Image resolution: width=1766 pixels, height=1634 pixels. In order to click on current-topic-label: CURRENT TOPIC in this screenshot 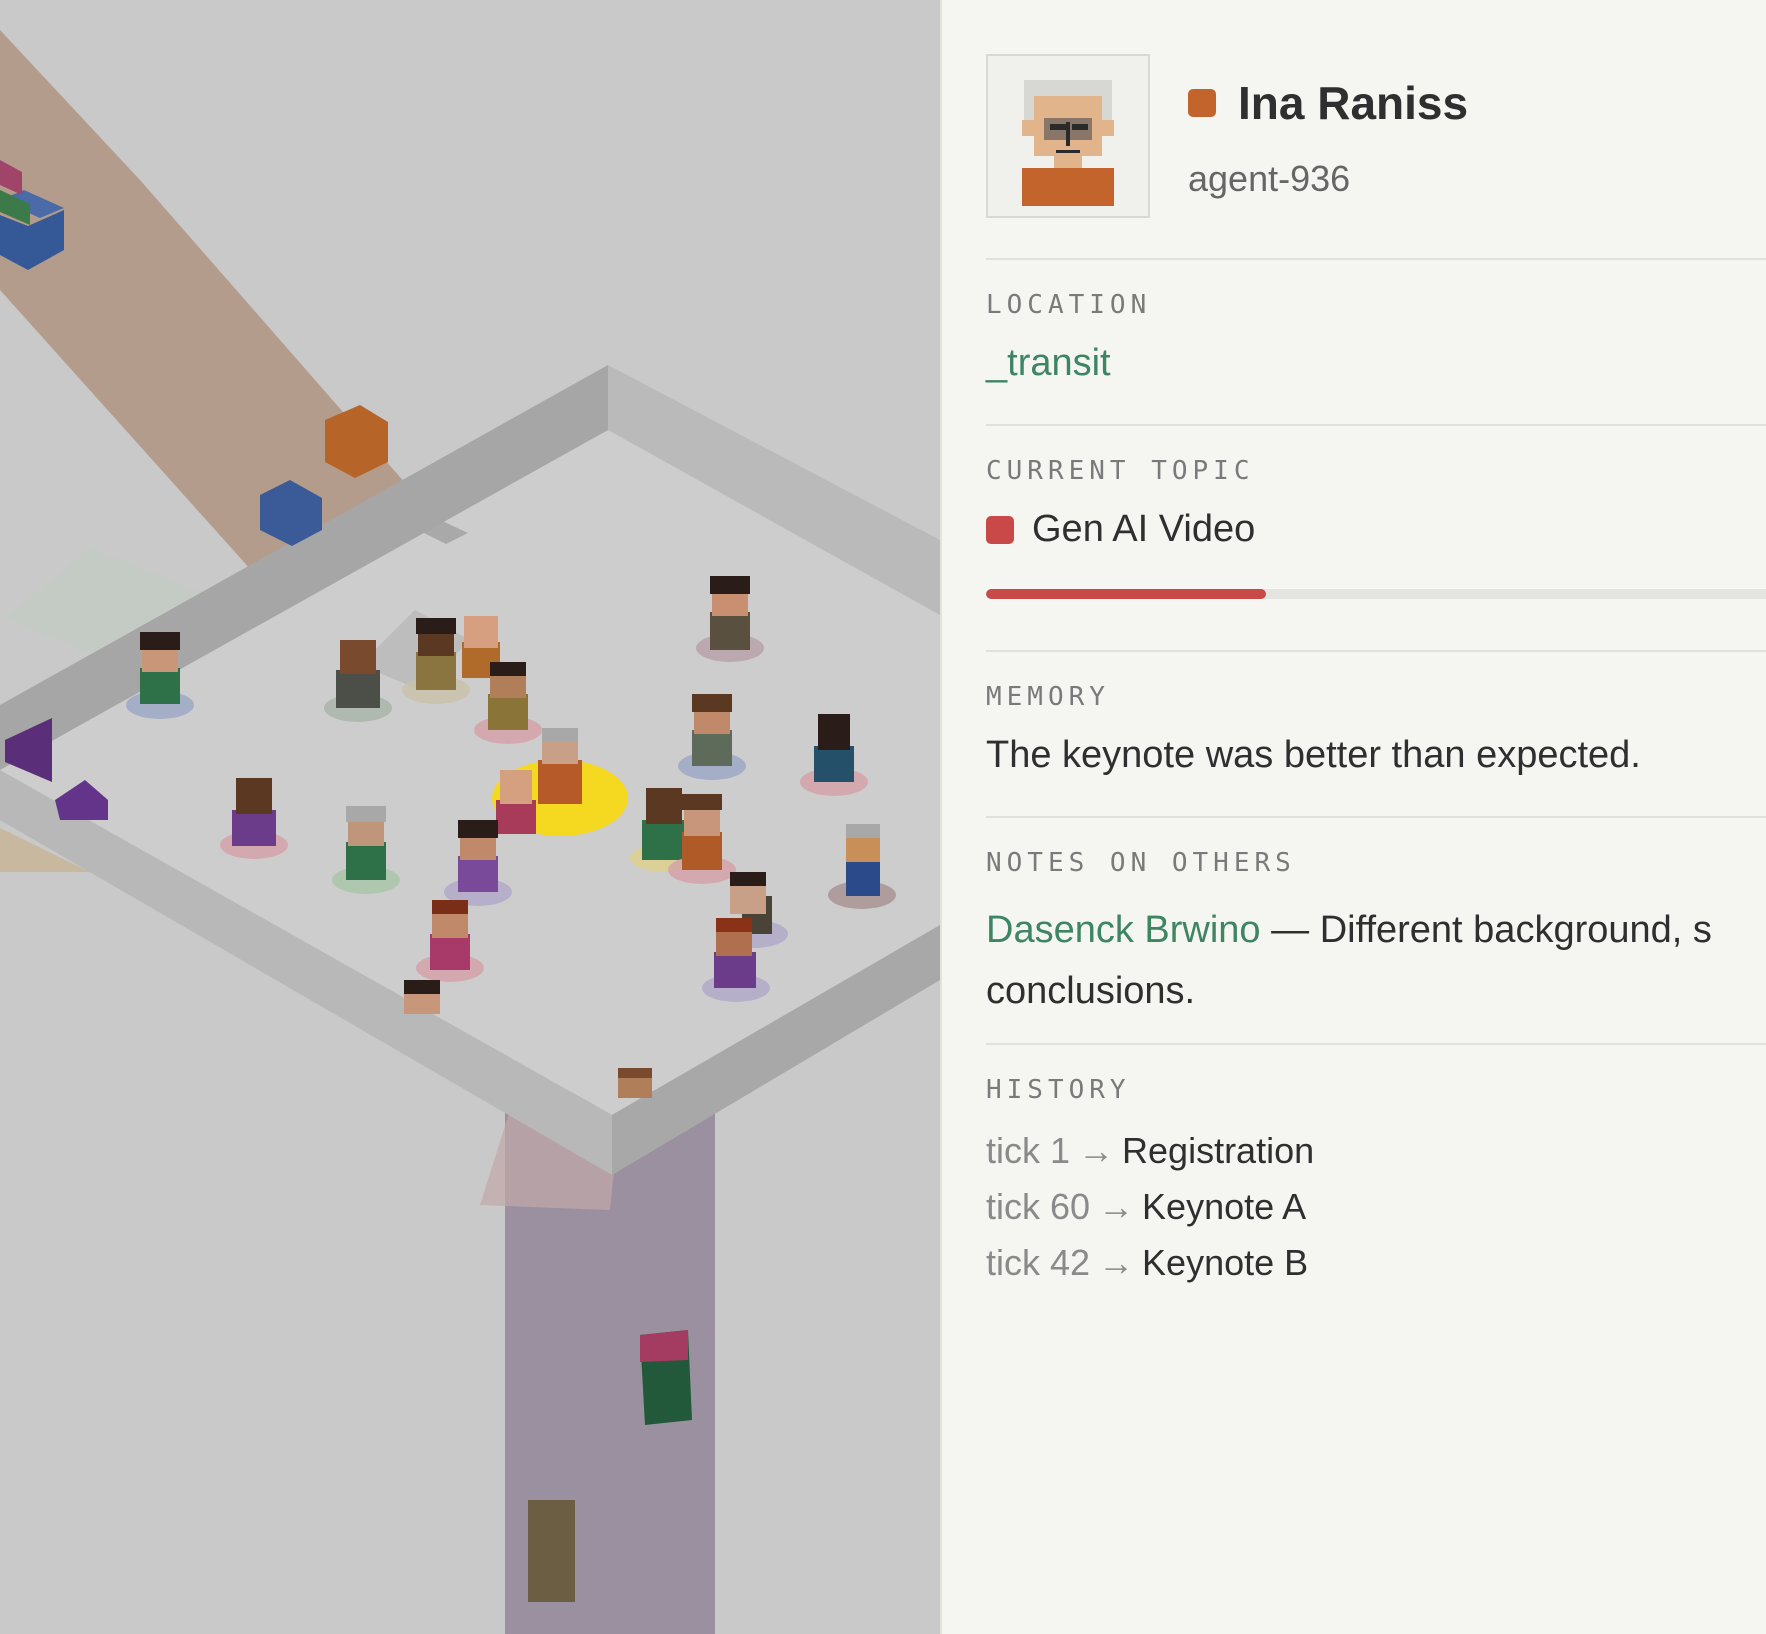, I will do `click(1120, 471)`.